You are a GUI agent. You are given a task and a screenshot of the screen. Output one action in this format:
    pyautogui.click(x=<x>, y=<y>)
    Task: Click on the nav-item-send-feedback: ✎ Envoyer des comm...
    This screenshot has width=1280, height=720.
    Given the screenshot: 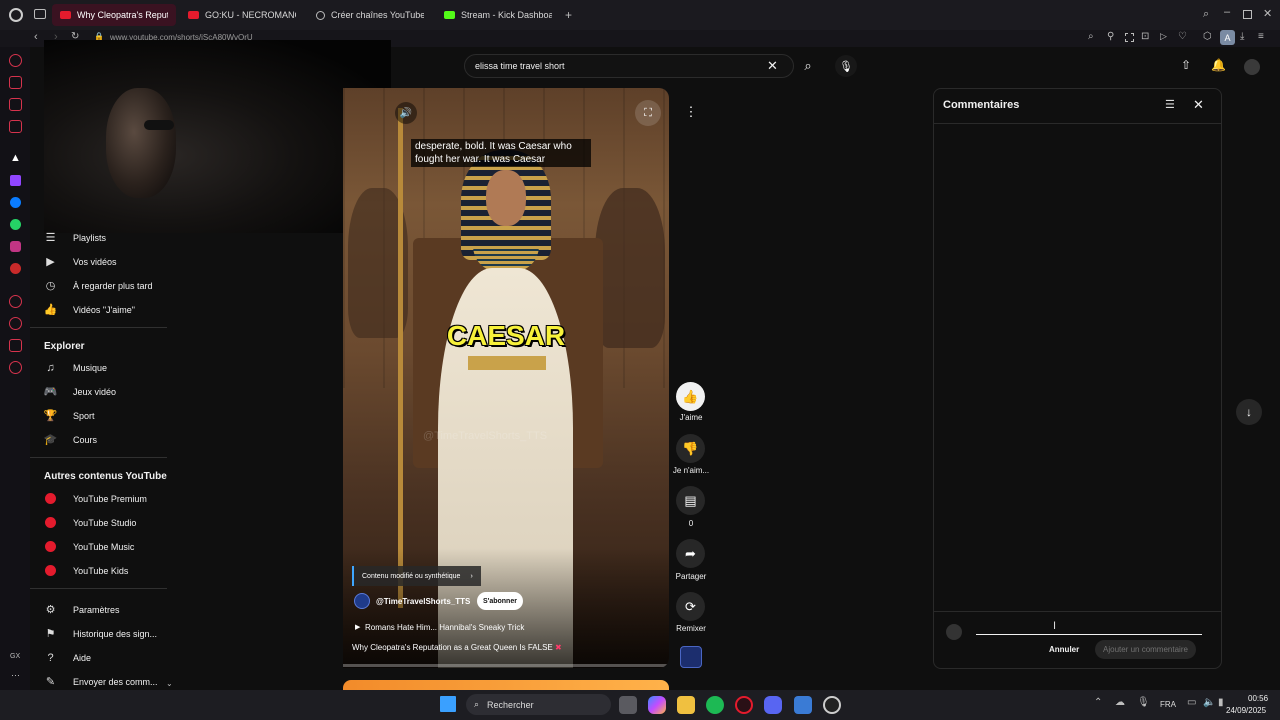 What is the action you would take?
    pyautogui.click(x=101, y=681)
    